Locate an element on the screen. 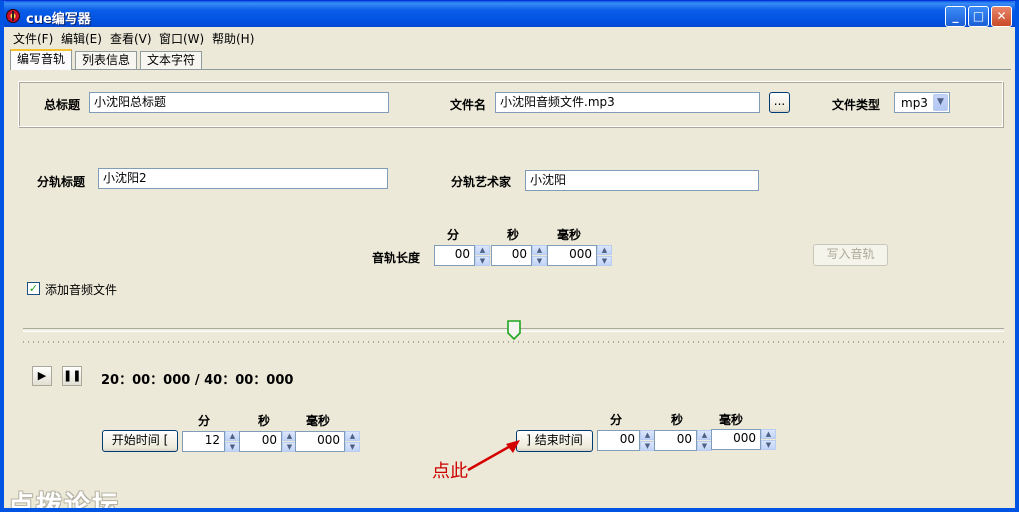 The width and height of the screenshot is (1019, 512). end-ms-value: 000 is located at coordinates (736, 439).